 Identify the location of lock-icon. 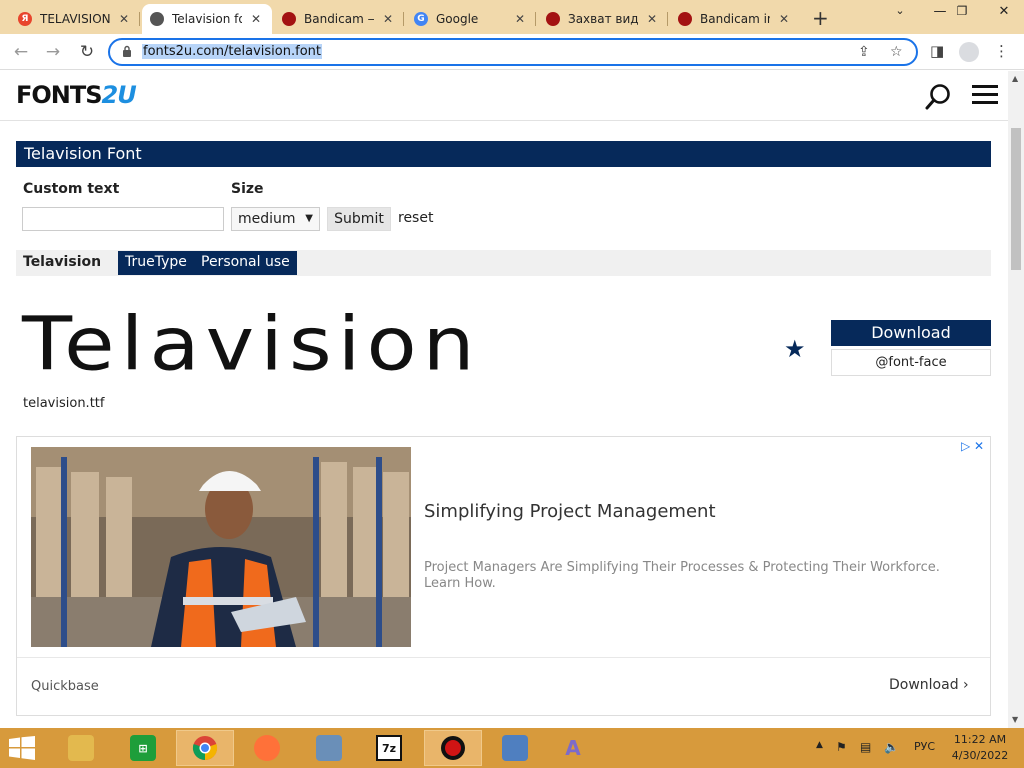
(127, 51).